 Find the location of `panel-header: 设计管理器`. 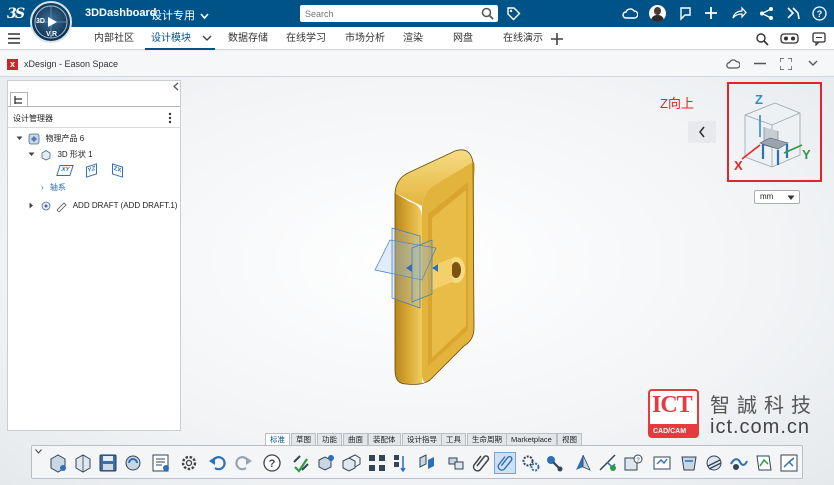

panel-header: 设计管理器 is located at coordinates (33, 118).